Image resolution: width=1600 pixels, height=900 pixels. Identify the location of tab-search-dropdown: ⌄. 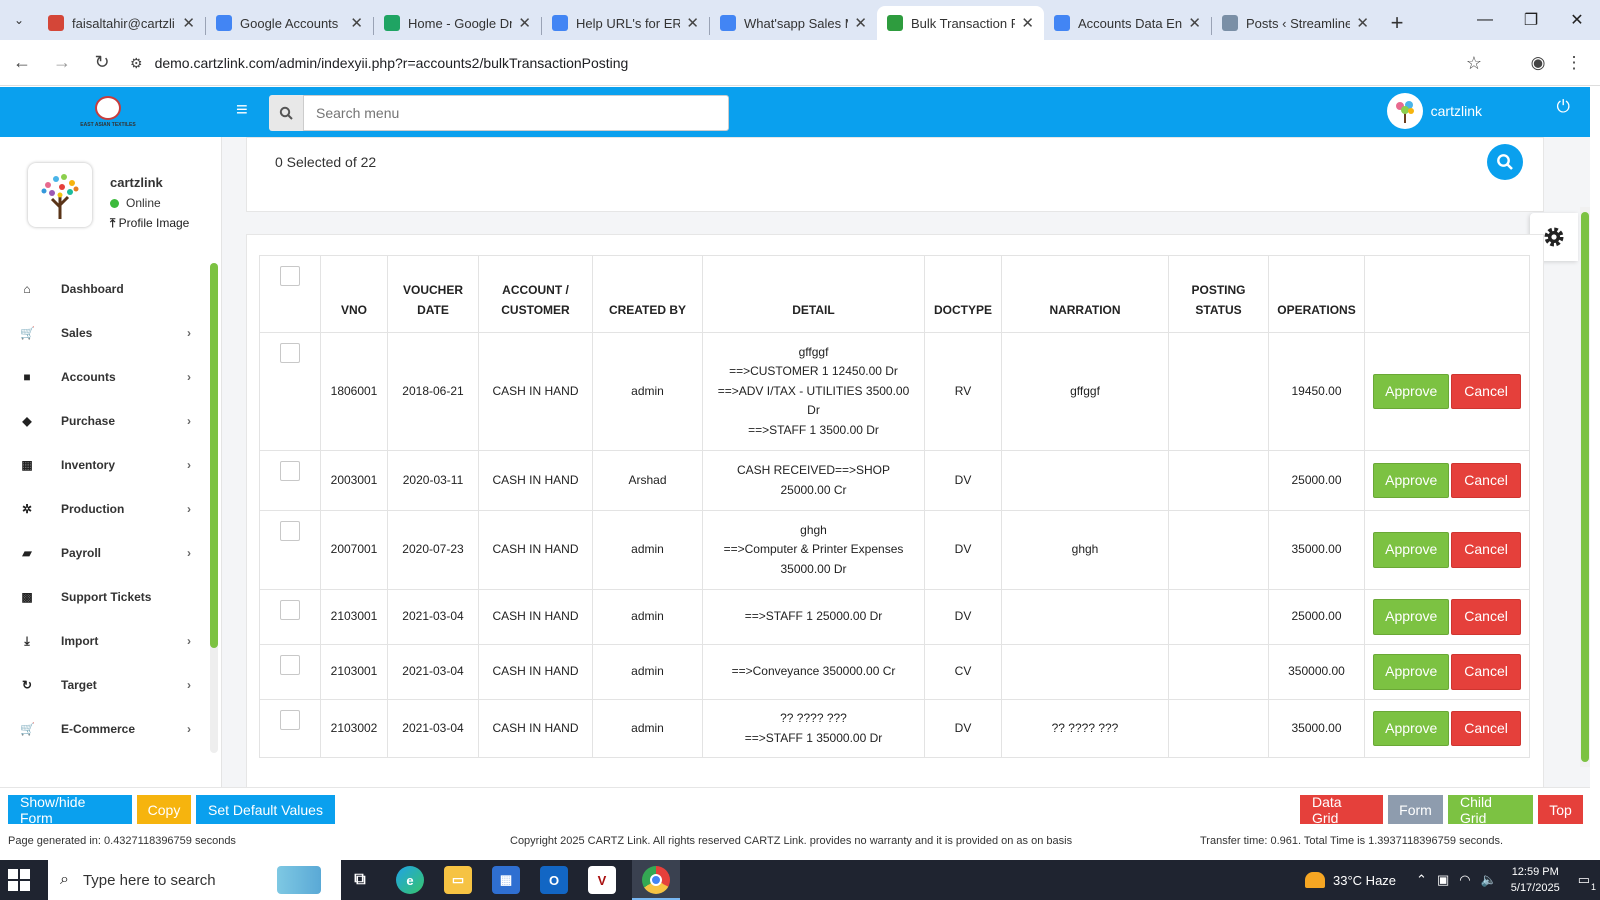
(19, 20).